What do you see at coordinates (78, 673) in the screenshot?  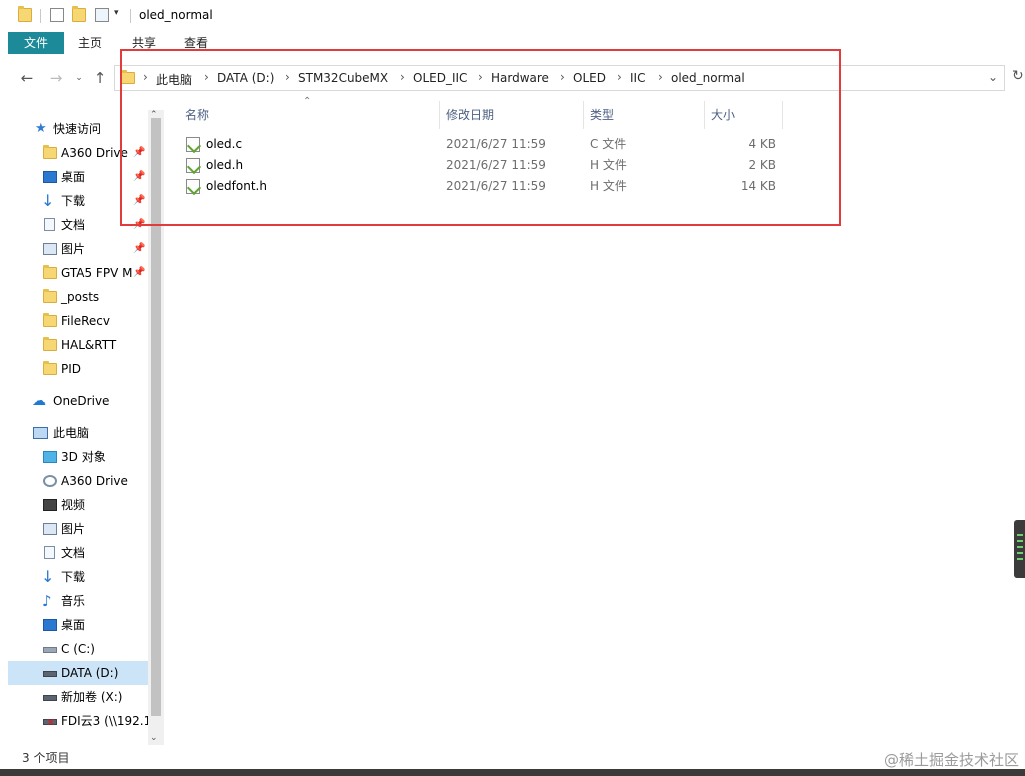 I see `sidebar-item-drive-d: DATA (D:)` at bounding box center [78, 673].